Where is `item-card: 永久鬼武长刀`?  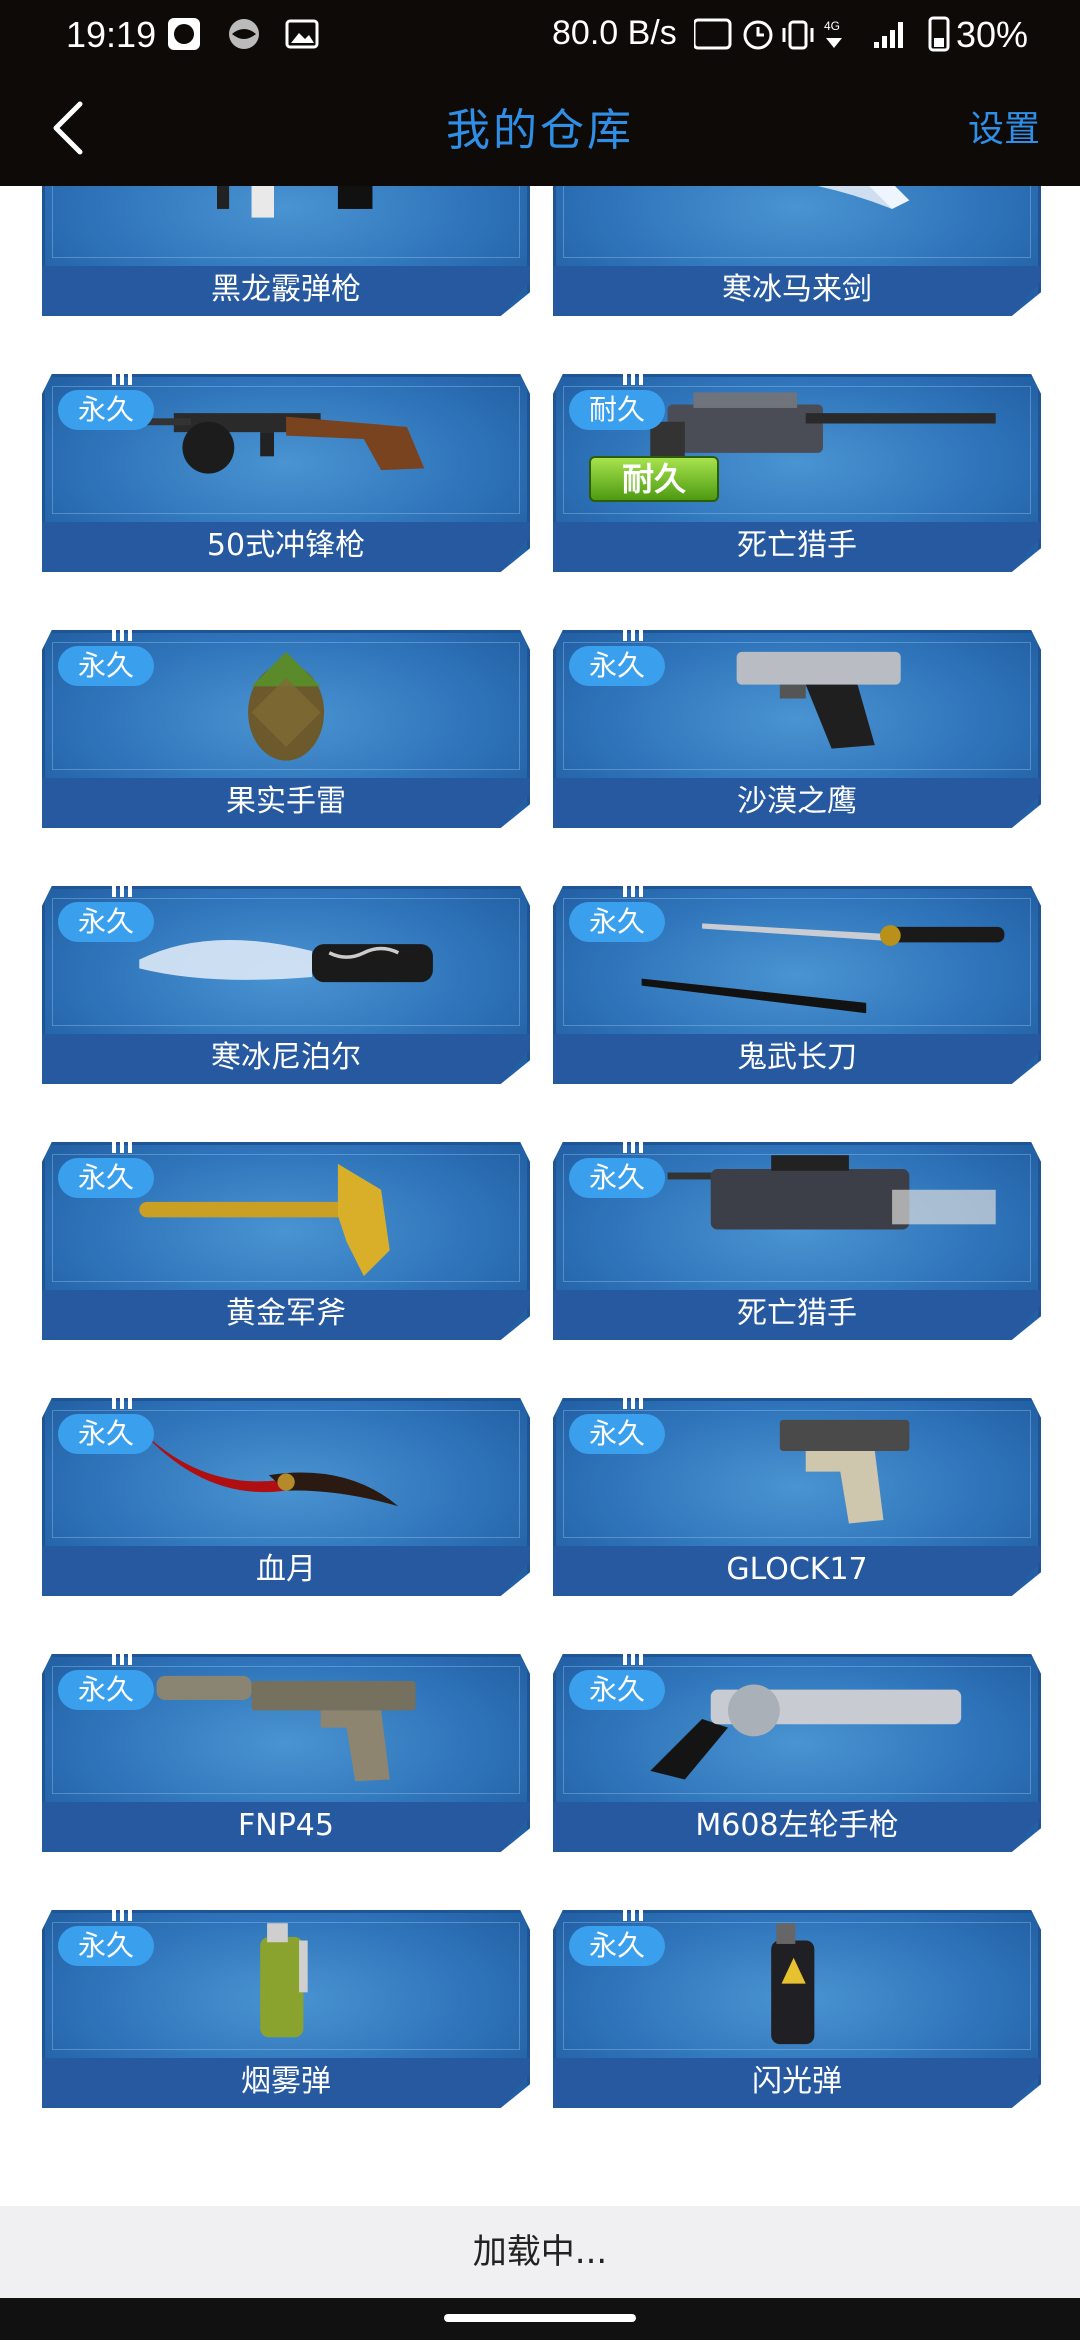 item-card: 永久鬼武长刀 is located at coordinates (797, 983).